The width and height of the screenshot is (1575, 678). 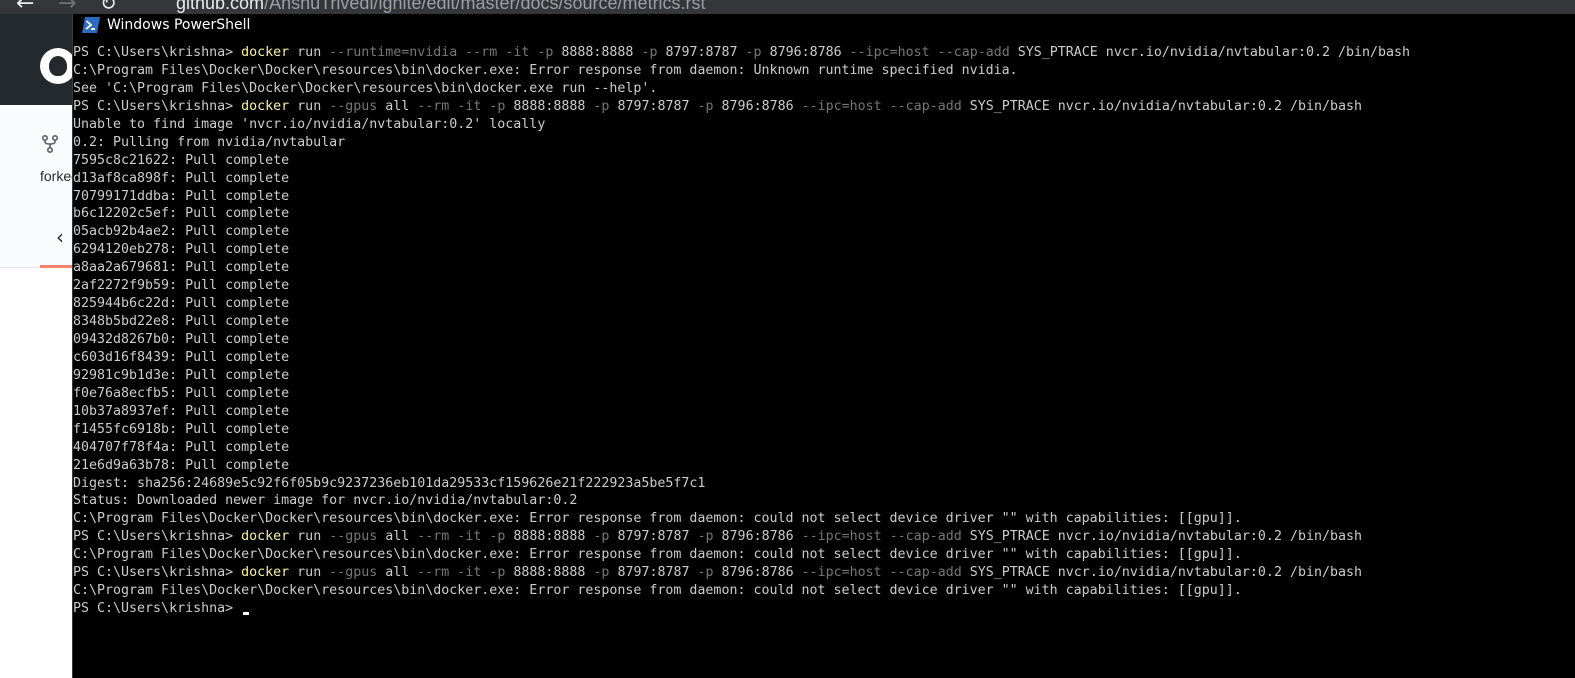 I want to click on console-line: f1455fc6918b: Pull complete, so click(x=823, y=430).